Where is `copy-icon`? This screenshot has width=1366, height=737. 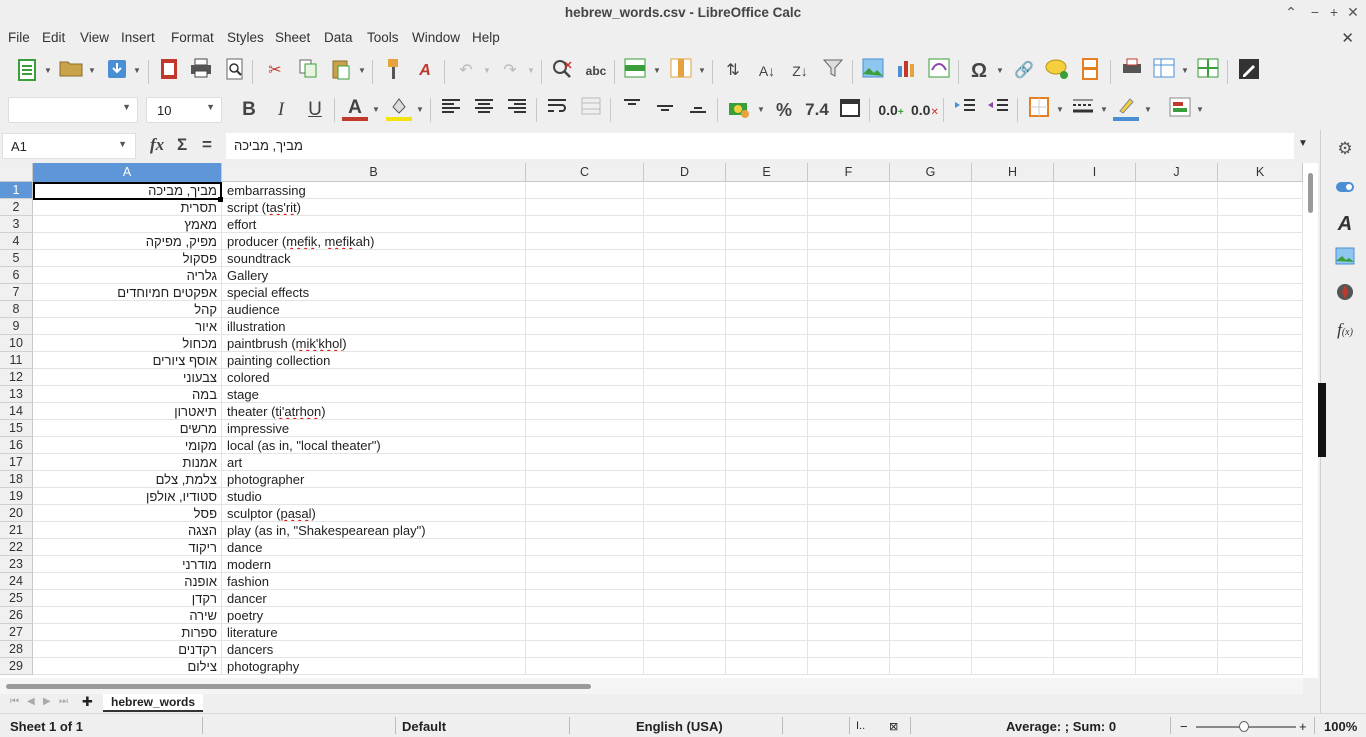 copy-icon is located at coordinates (308, 71).